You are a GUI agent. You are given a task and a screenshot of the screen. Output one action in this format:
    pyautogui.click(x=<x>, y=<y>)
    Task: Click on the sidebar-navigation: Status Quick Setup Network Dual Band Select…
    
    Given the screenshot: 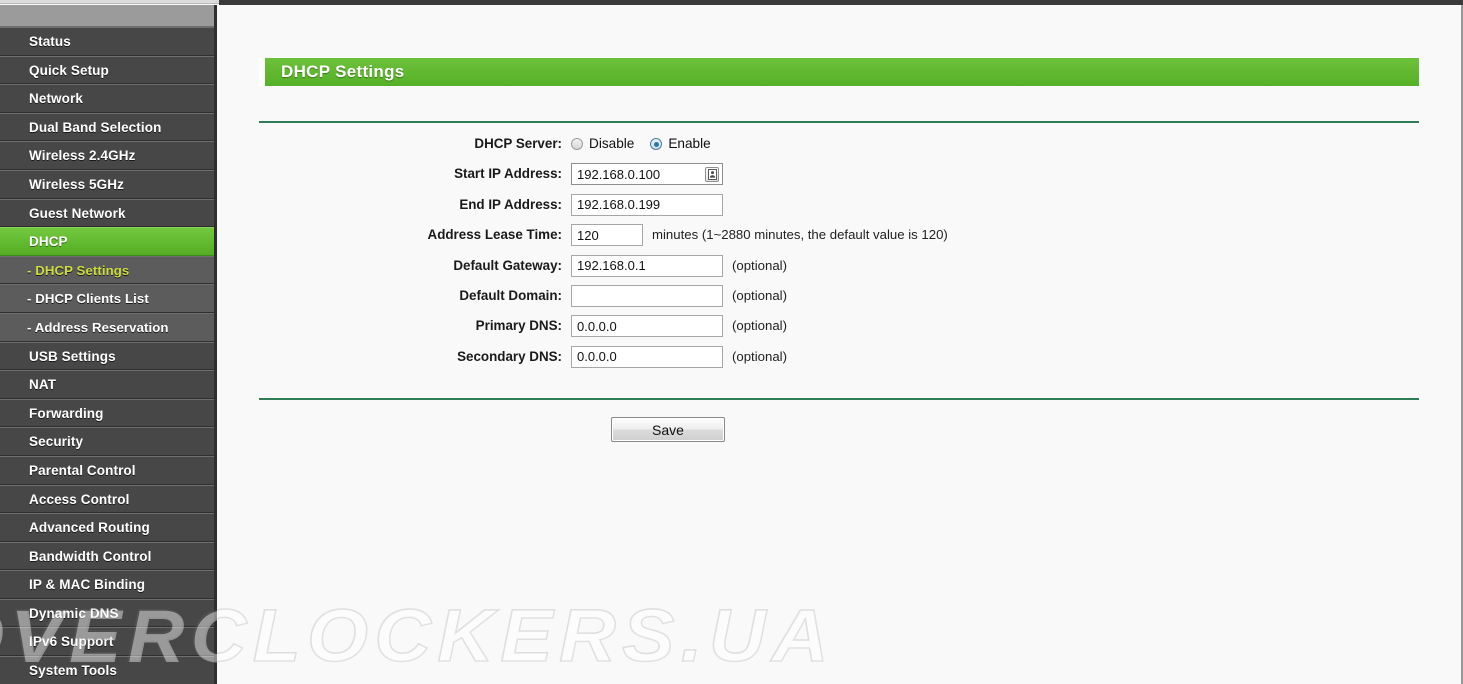 What is the action you would take?
    pyautogui.click(x=108, y=344)
    